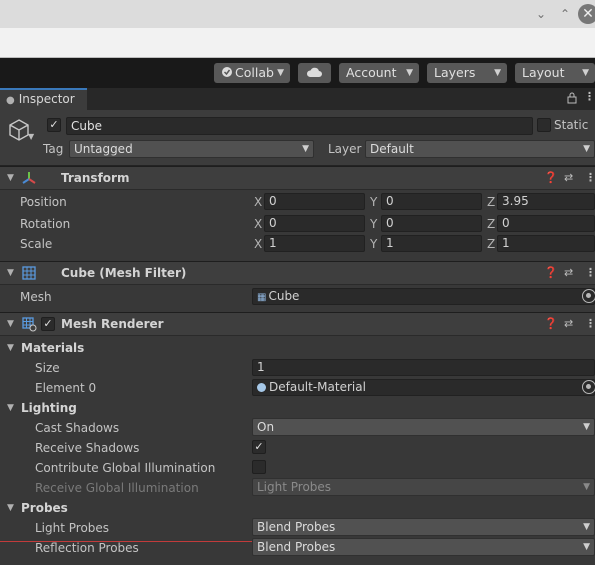  What do you see at coordinates (546, 201) in the screenshot?
I see `position-z-field: 3.95` at bounding box center [546, 201].